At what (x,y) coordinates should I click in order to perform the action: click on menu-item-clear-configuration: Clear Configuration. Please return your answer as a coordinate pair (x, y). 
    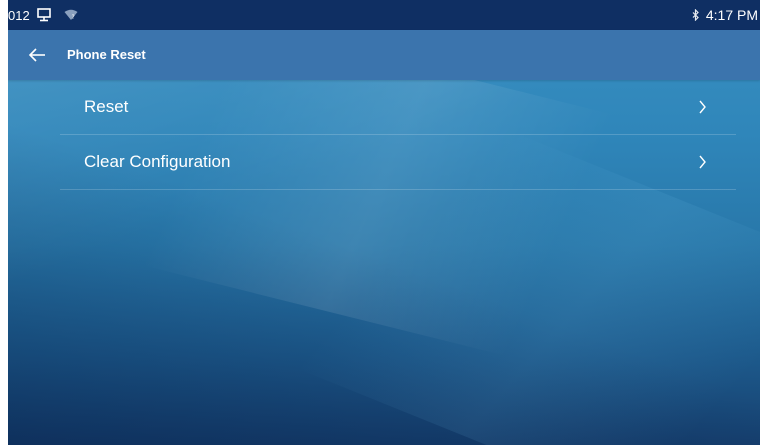
    Looking at the image, I should click on (398, 162).